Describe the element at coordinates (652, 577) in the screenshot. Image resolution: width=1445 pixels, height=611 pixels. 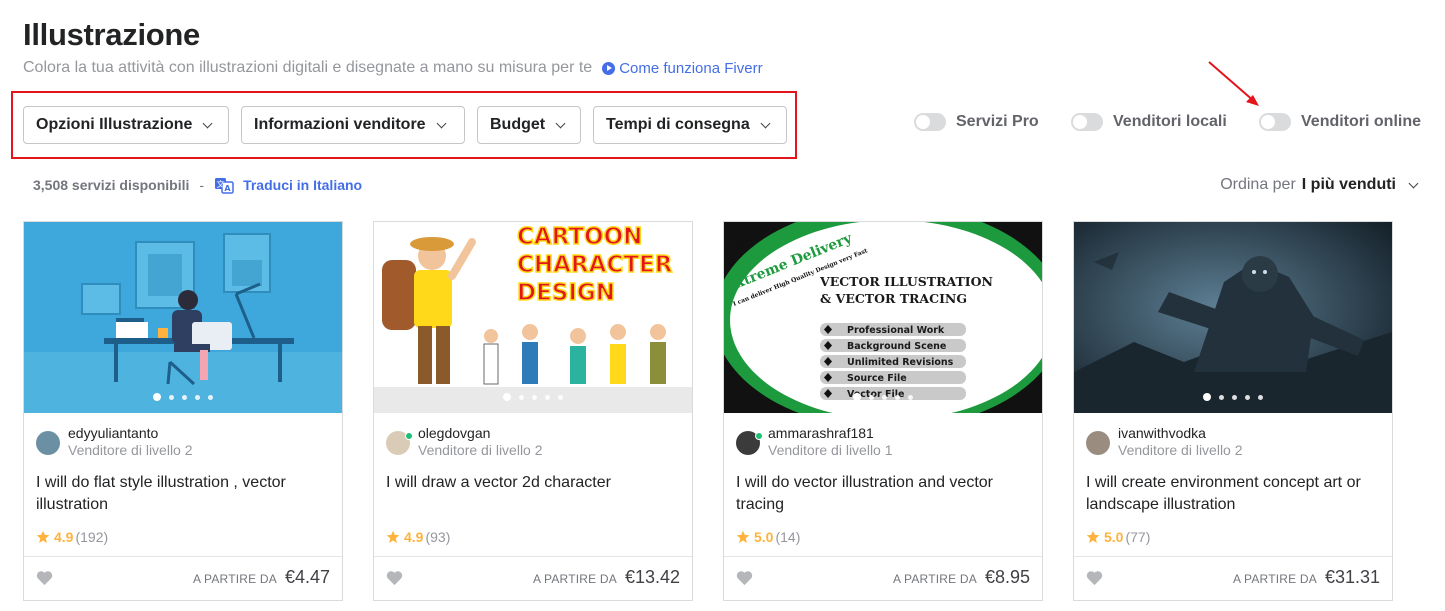
I see `price-value: €13.42` at that location.